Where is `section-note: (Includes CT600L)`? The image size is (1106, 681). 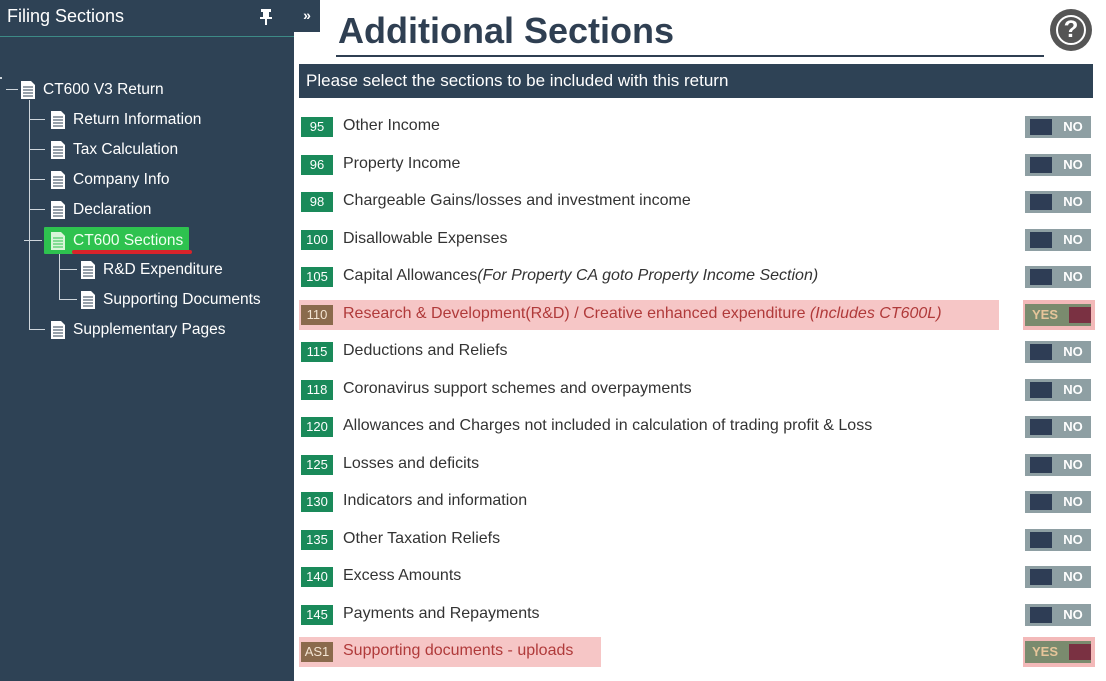 section-note: (Includes CT600L) is located at coordinates (875, 313).